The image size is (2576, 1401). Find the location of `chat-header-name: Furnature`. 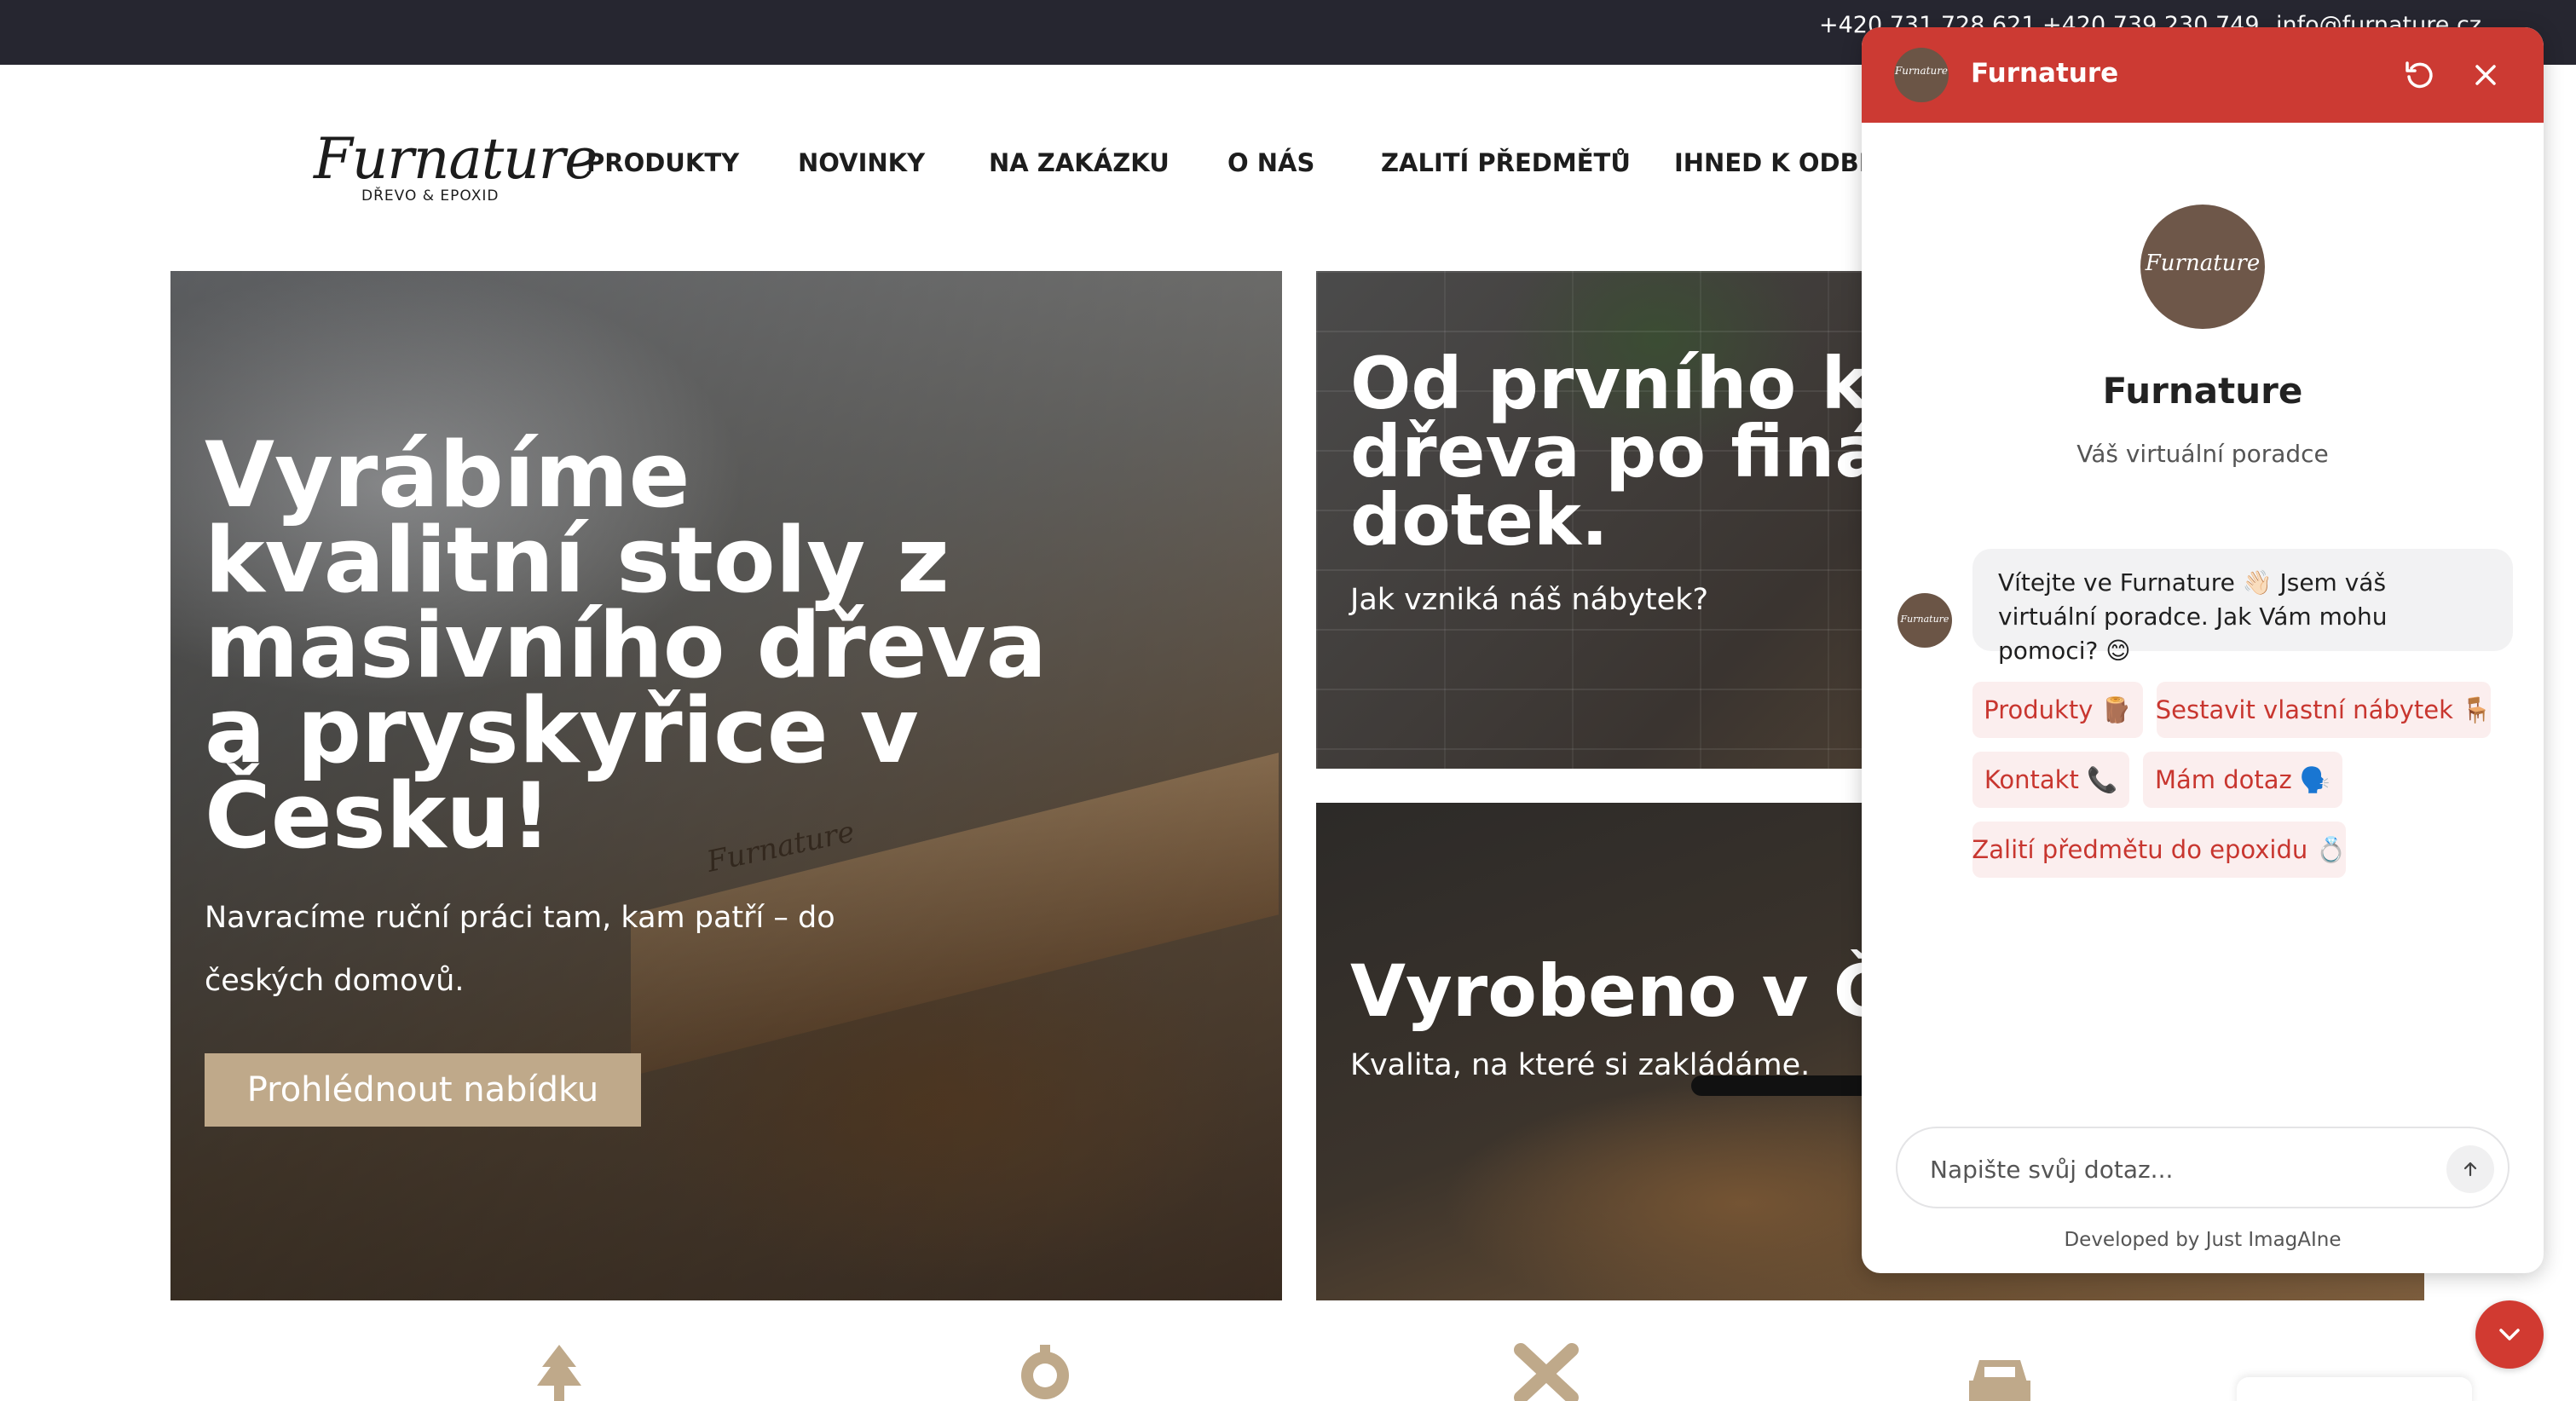

chat-header-name: Furnature is located at coordinates (2045, 73).